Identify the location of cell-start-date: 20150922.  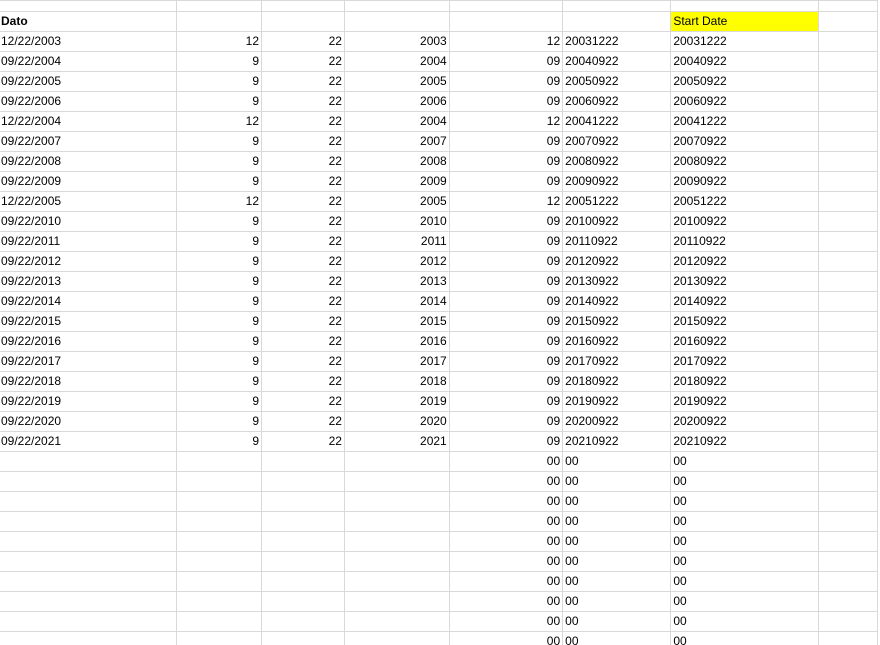
(744, 321).